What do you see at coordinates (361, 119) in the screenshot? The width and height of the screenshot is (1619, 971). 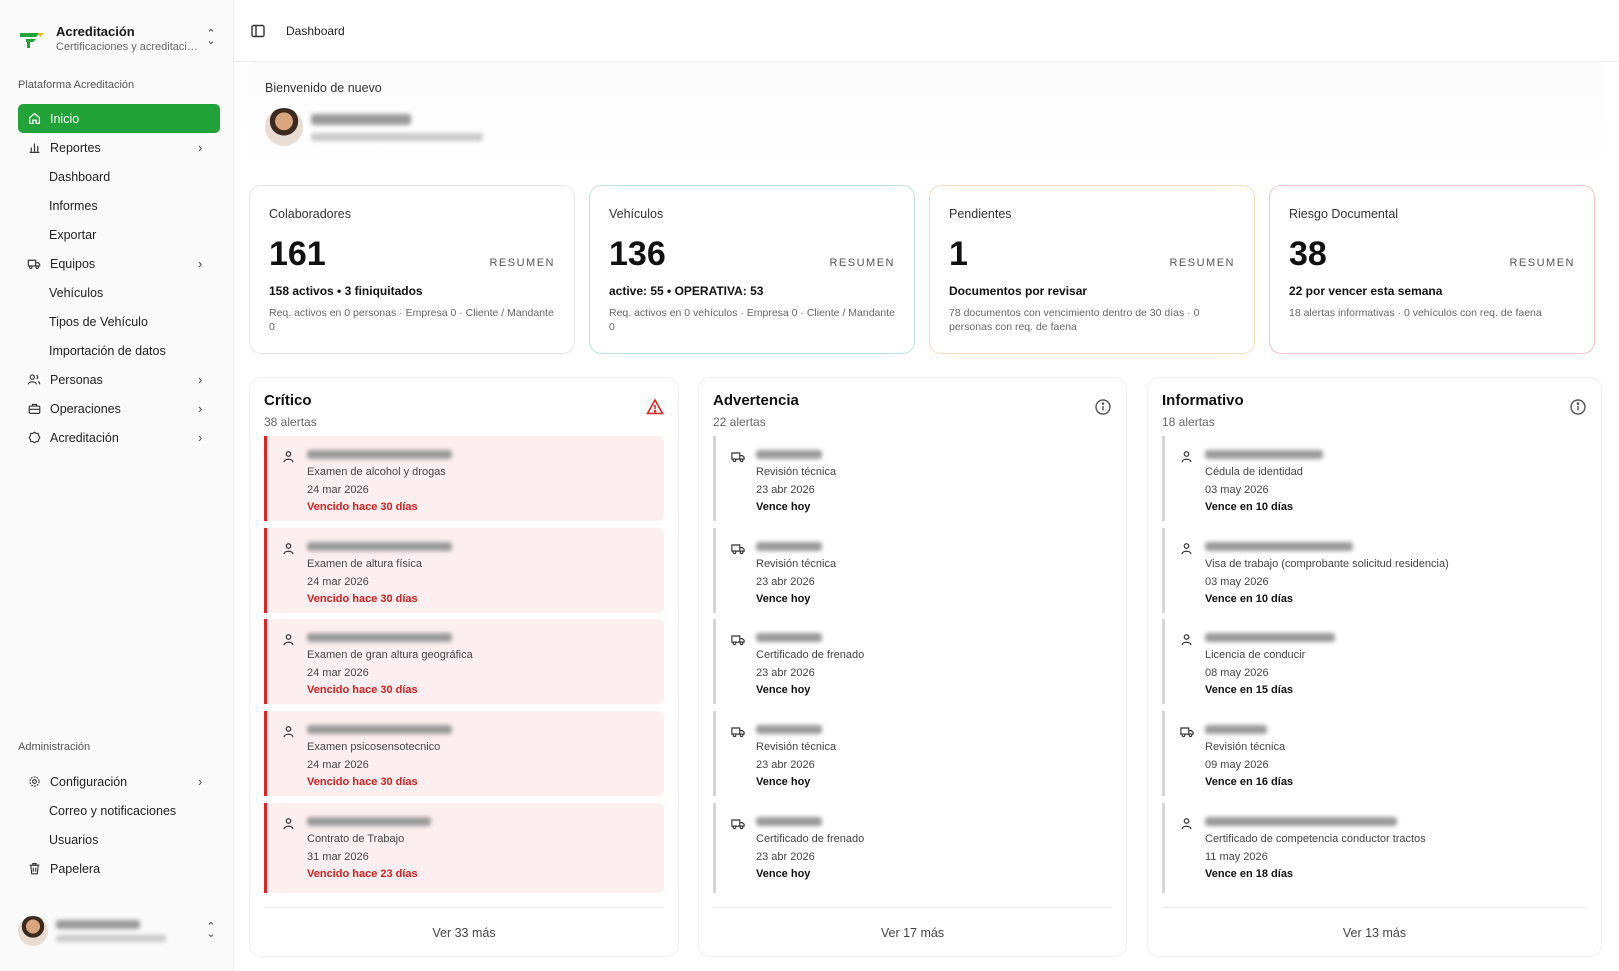 I see `welcome-name-redacted` at bounding box center [361, 119].